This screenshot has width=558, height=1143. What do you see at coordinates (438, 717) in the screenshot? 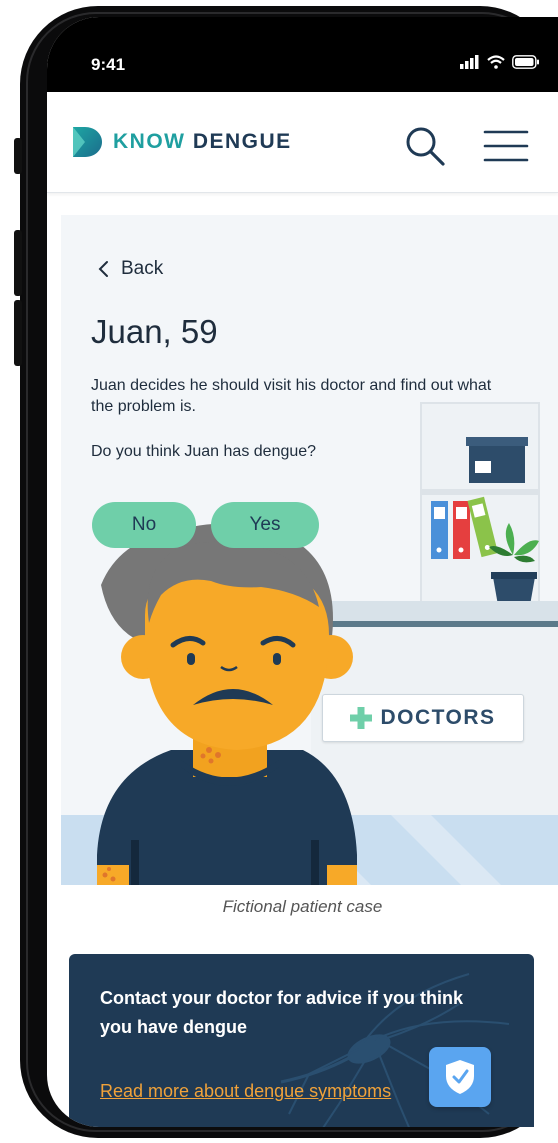
I see `doctors-sign-label: DOCTORS` at bounding box center [438, 717].